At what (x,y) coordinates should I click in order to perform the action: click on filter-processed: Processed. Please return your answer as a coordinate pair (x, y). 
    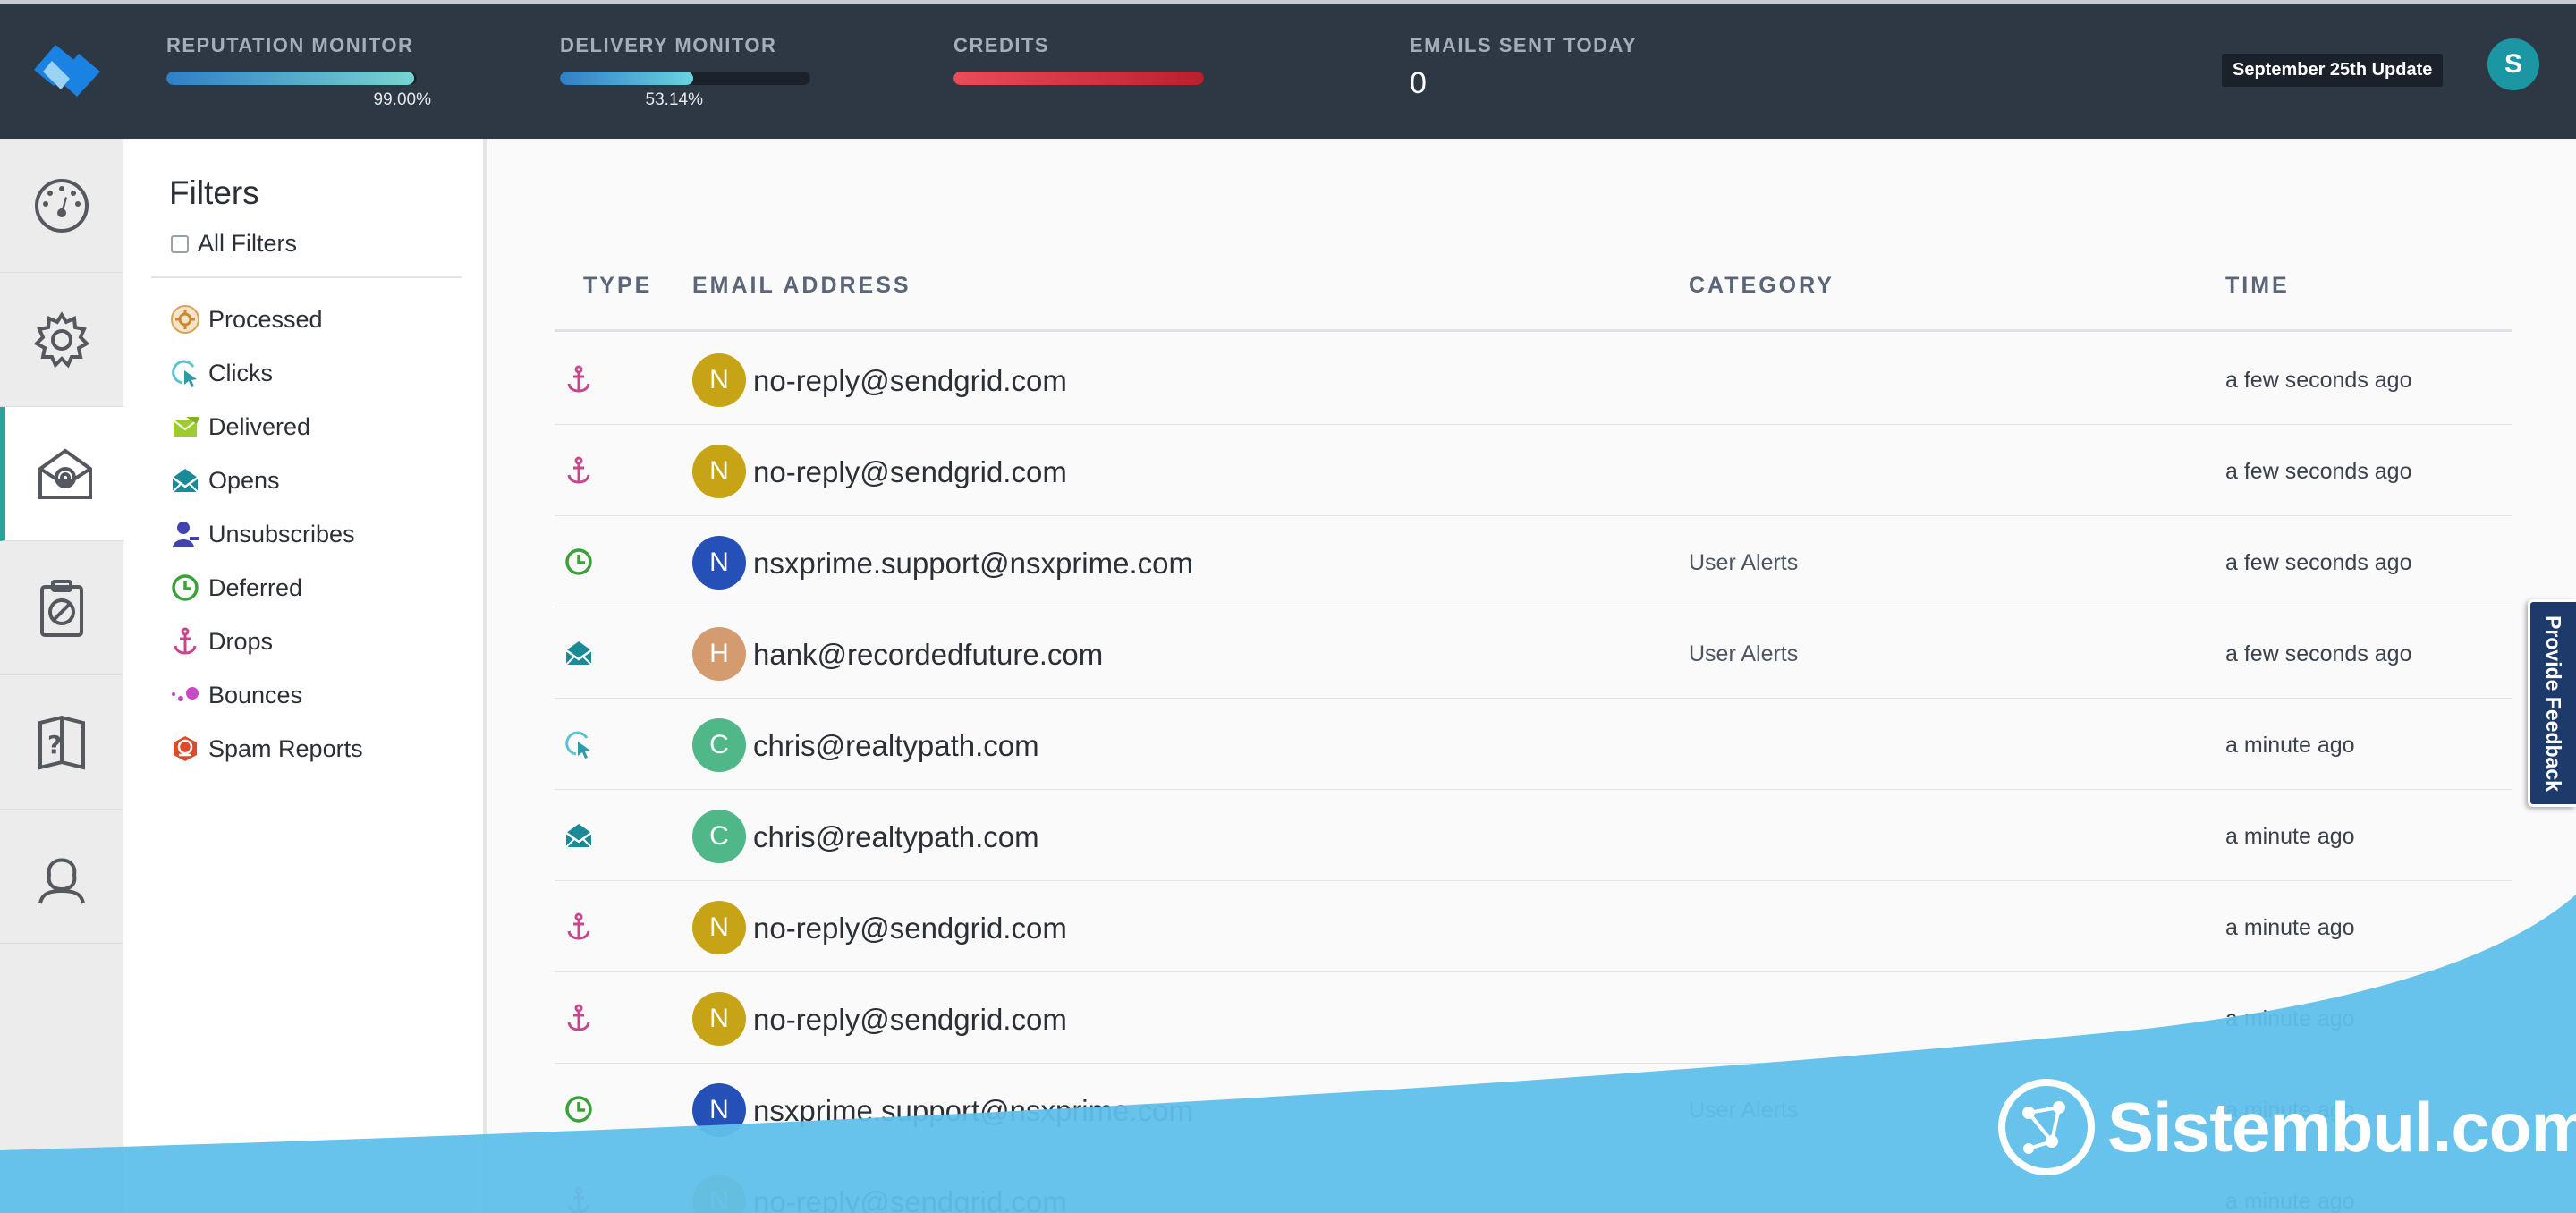
    Looking at the image, I should click on (246, 319).